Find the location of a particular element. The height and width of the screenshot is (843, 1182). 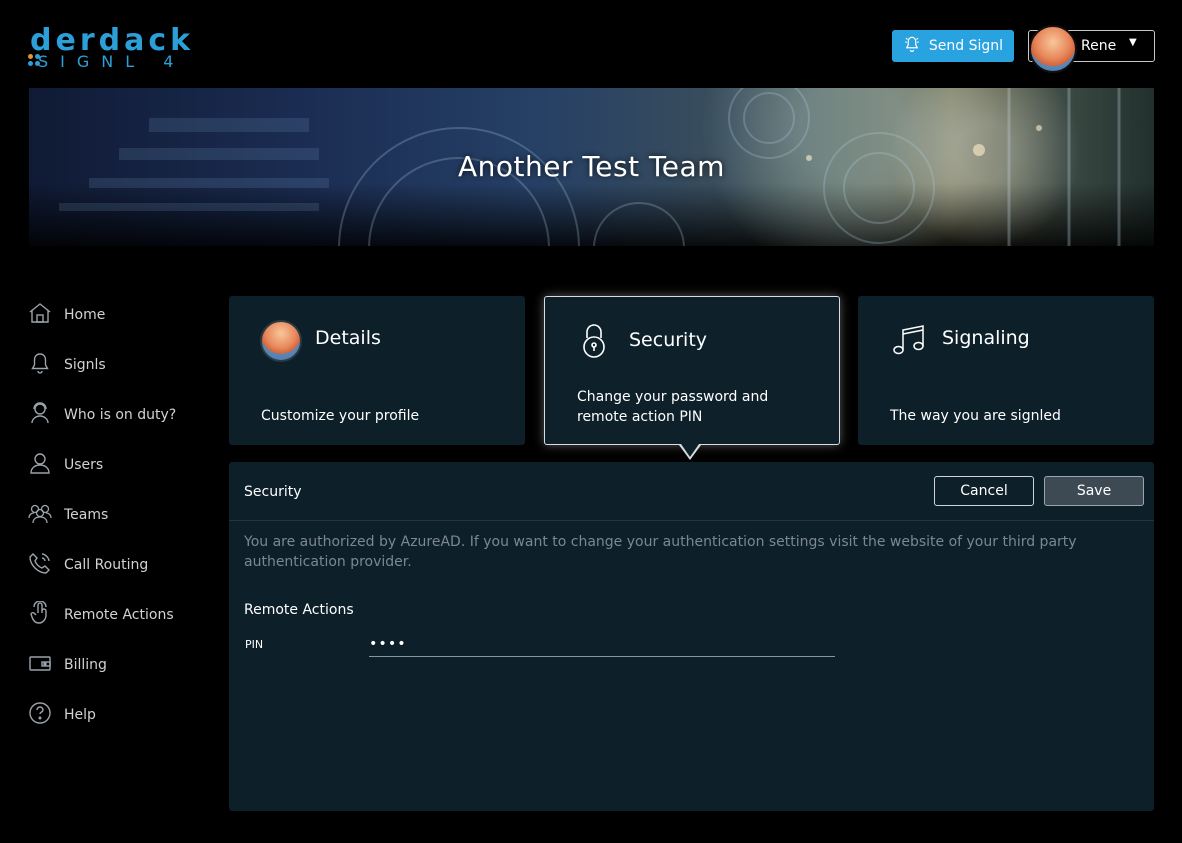

sidebar-item-label: Help is located at coordinates (80, 715).